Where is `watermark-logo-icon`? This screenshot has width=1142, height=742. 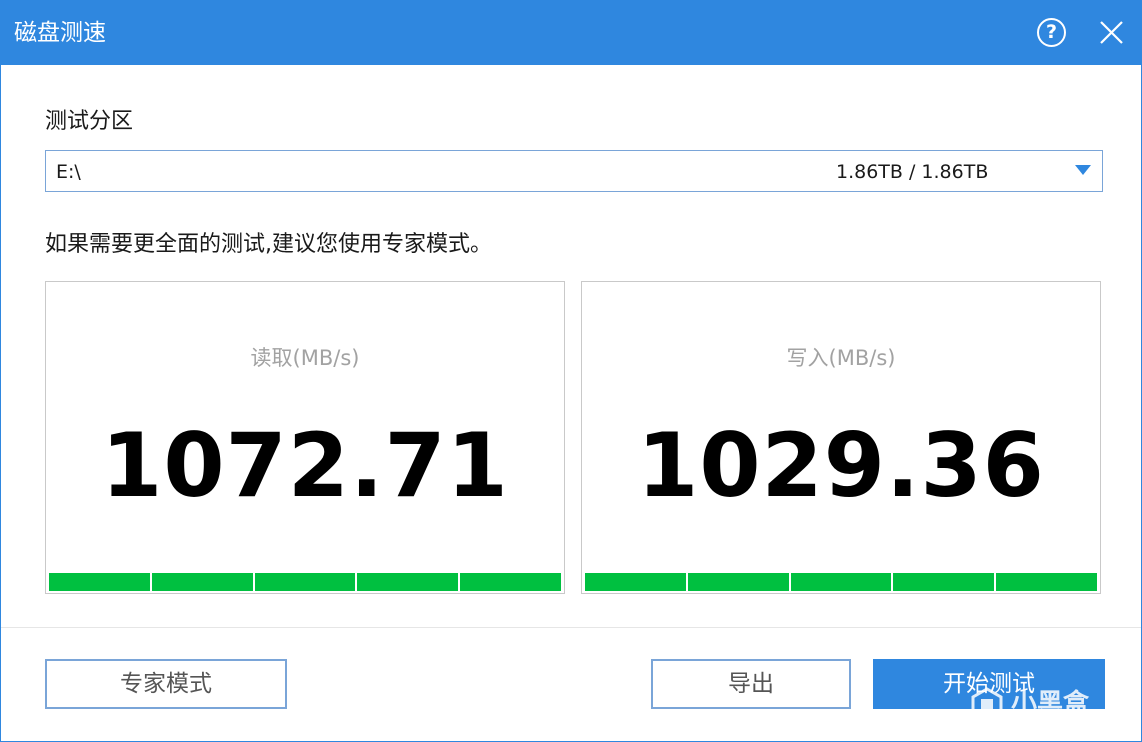 watermark-logo-icon is located at coordinates (987, 705).